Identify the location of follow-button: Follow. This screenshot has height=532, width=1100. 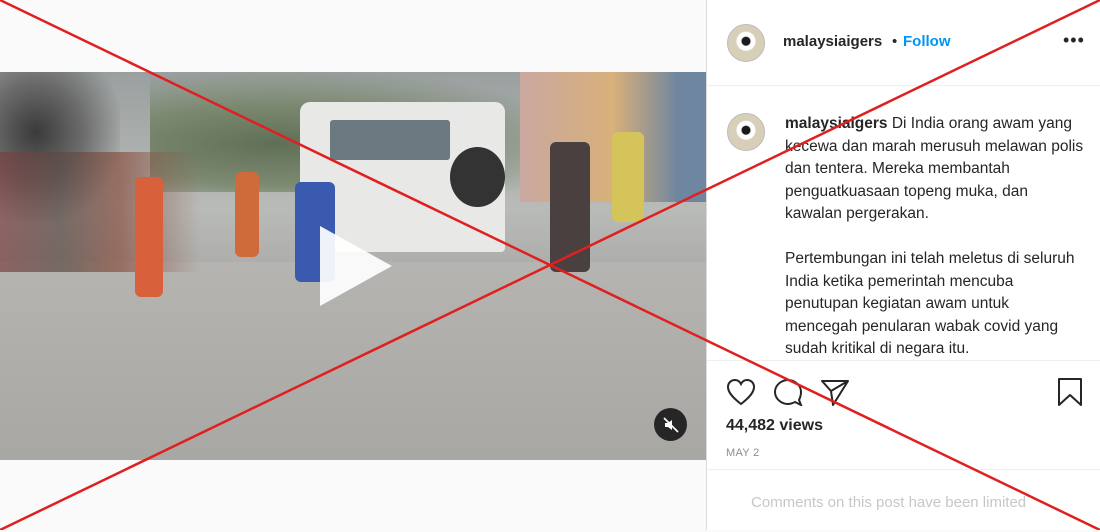
(927, 41).